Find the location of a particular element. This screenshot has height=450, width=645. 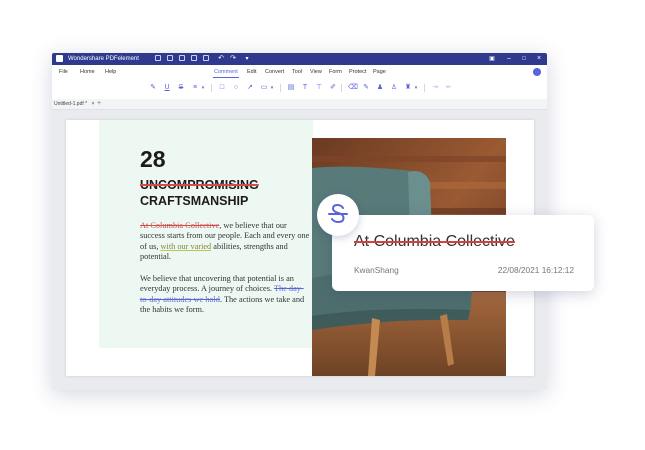

underline-annotation: with our varied is located at coordinates (186, 246).